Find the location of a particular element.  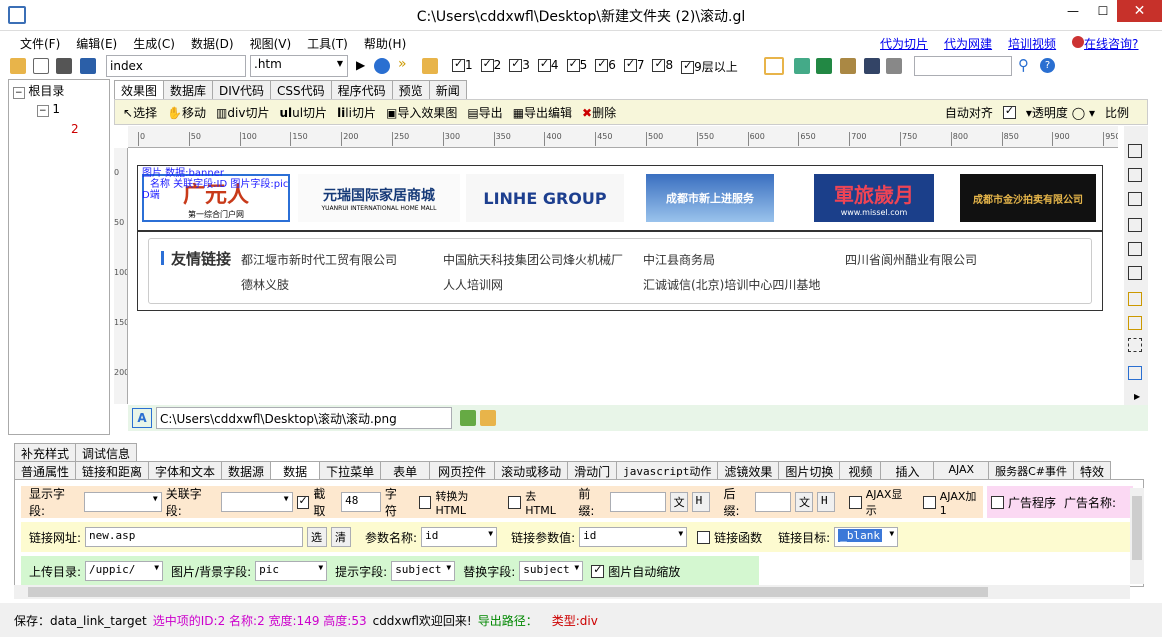

menu-view: 视图(V) is located at coordinates (271, 43).